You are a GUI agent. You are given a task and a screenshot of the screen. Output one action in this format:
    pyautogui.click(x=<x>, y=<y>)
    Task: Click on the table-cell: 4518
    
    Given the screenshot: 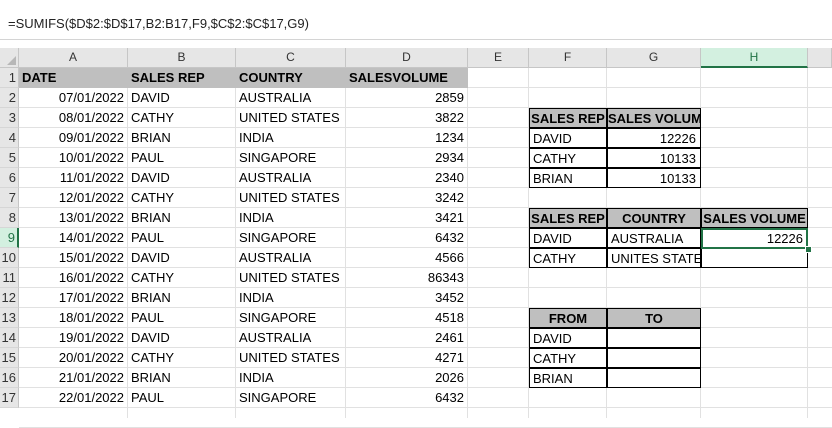 What is the action you would take?
    pyautogui.click(x=407, y=318)
    